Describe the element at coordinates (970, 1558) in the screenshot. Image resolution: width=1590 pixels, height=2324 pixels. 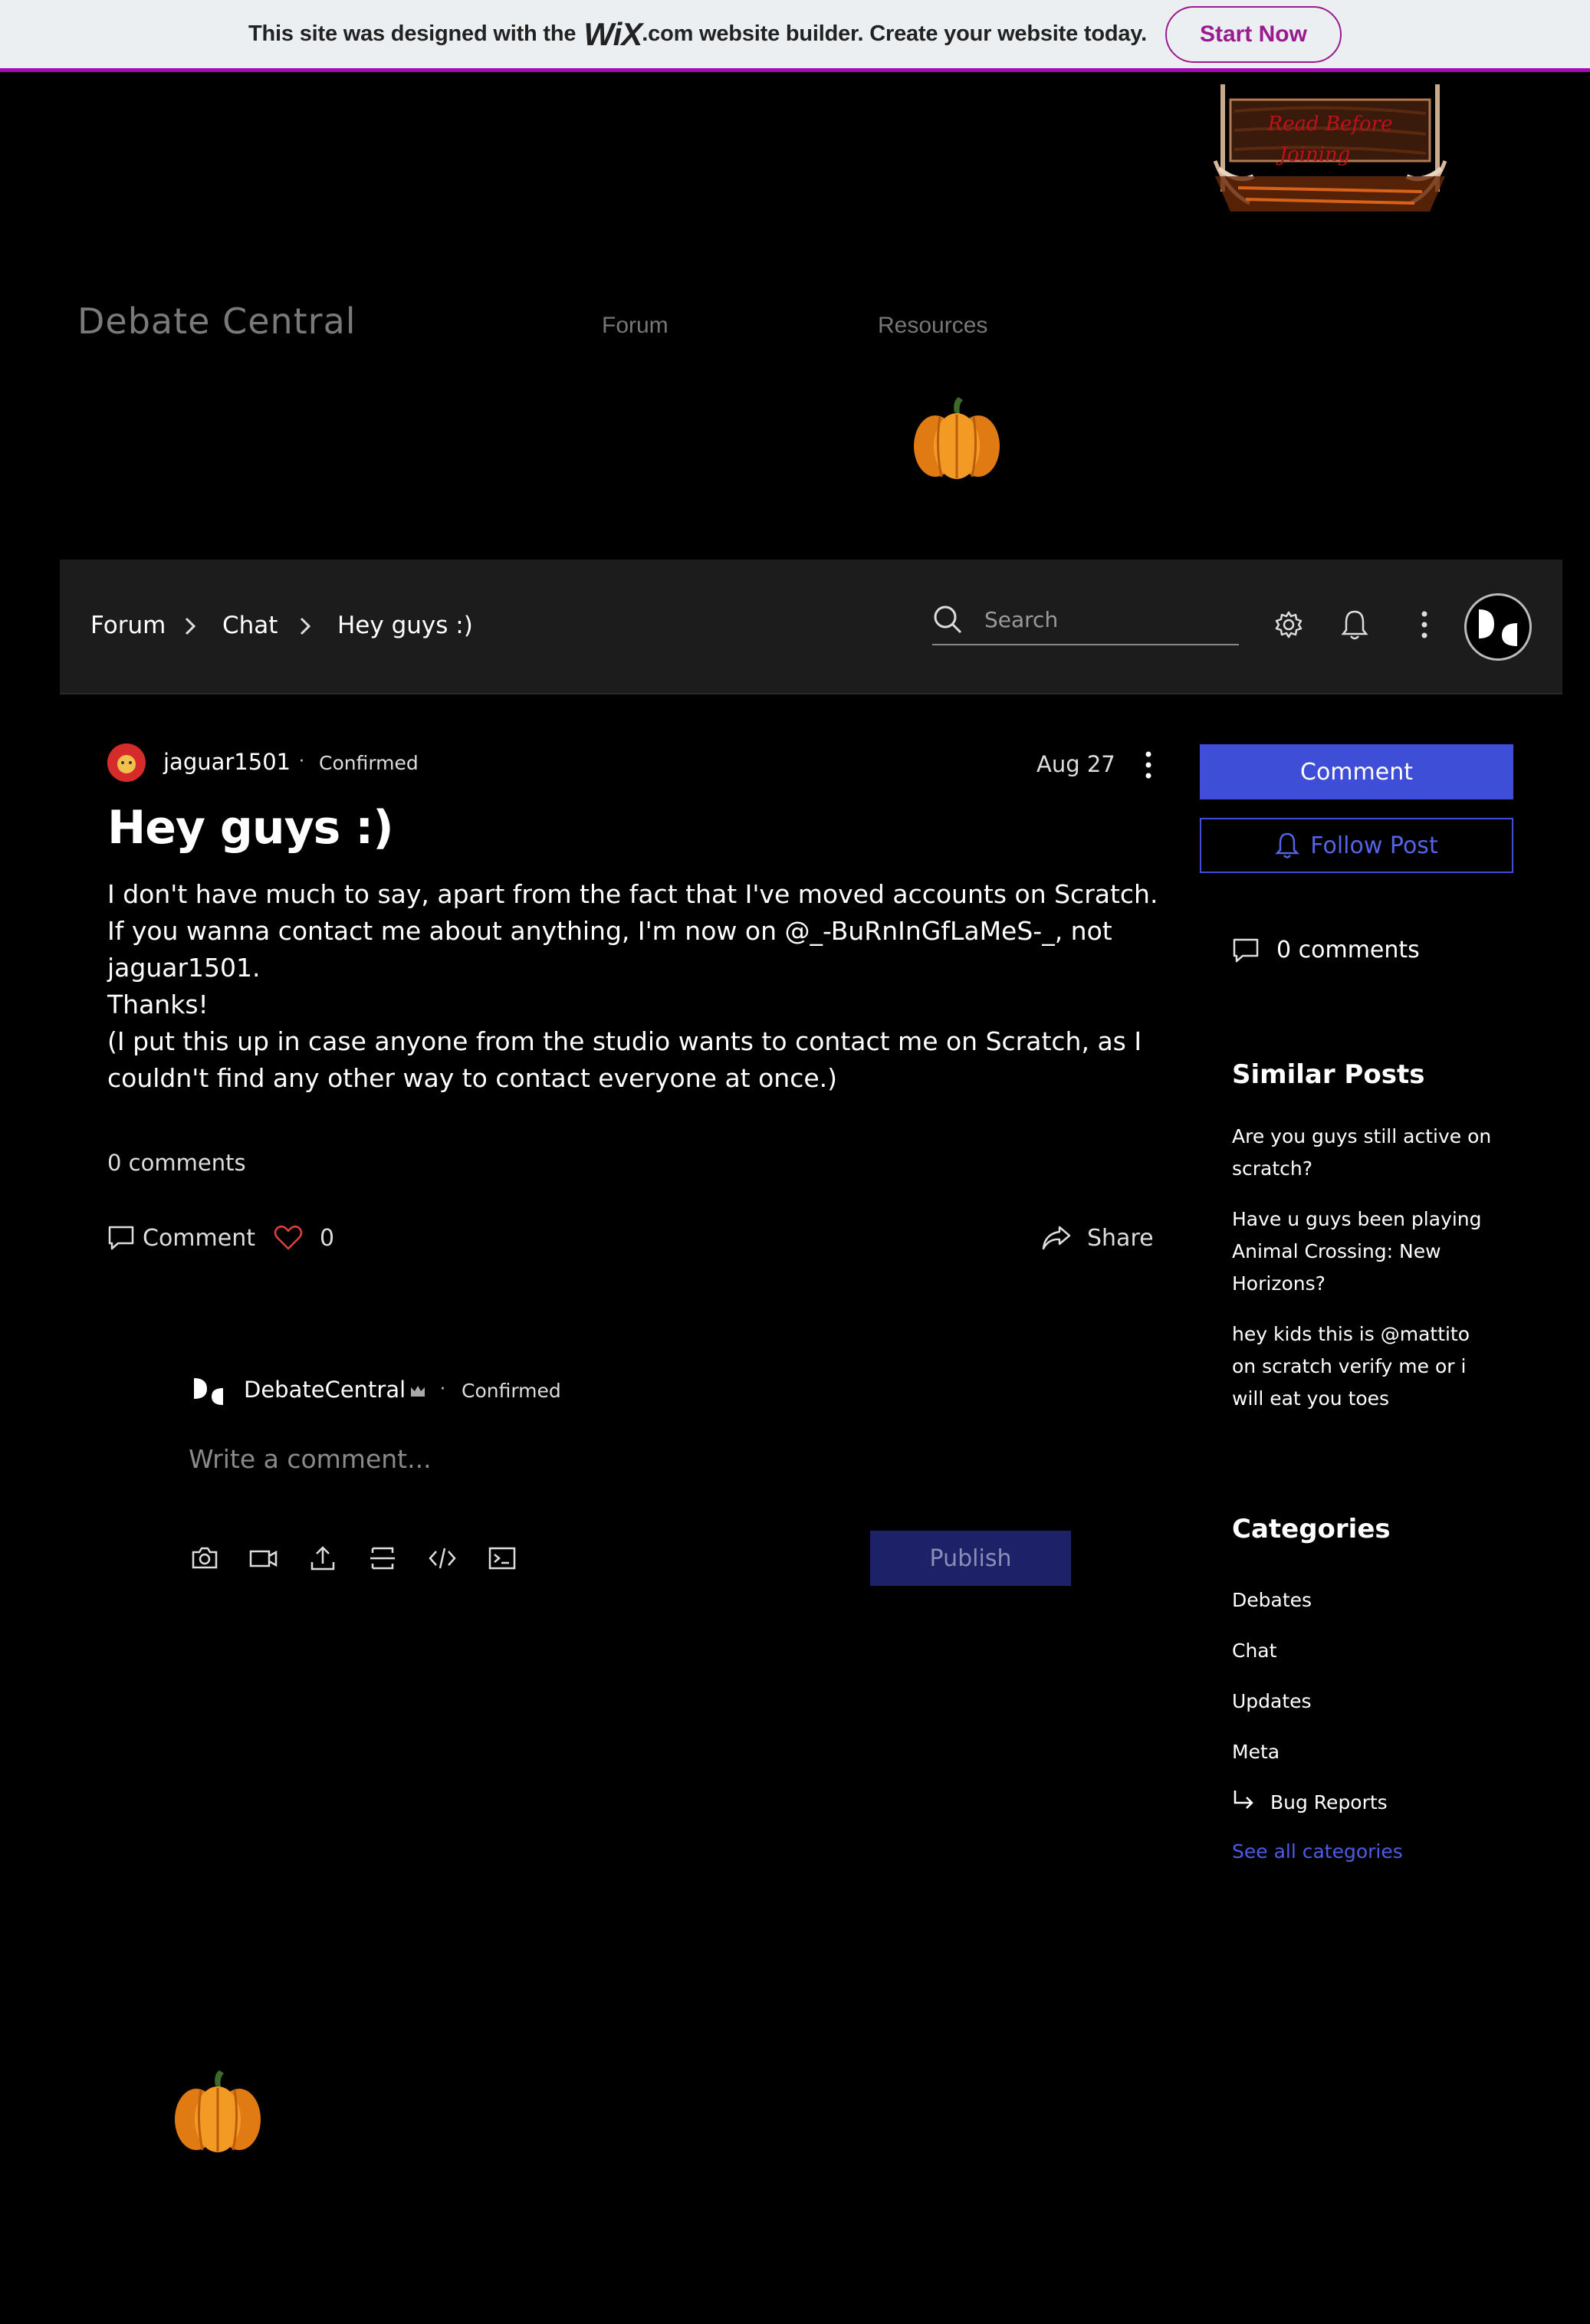
I see `publish-button: Publish` at that location.